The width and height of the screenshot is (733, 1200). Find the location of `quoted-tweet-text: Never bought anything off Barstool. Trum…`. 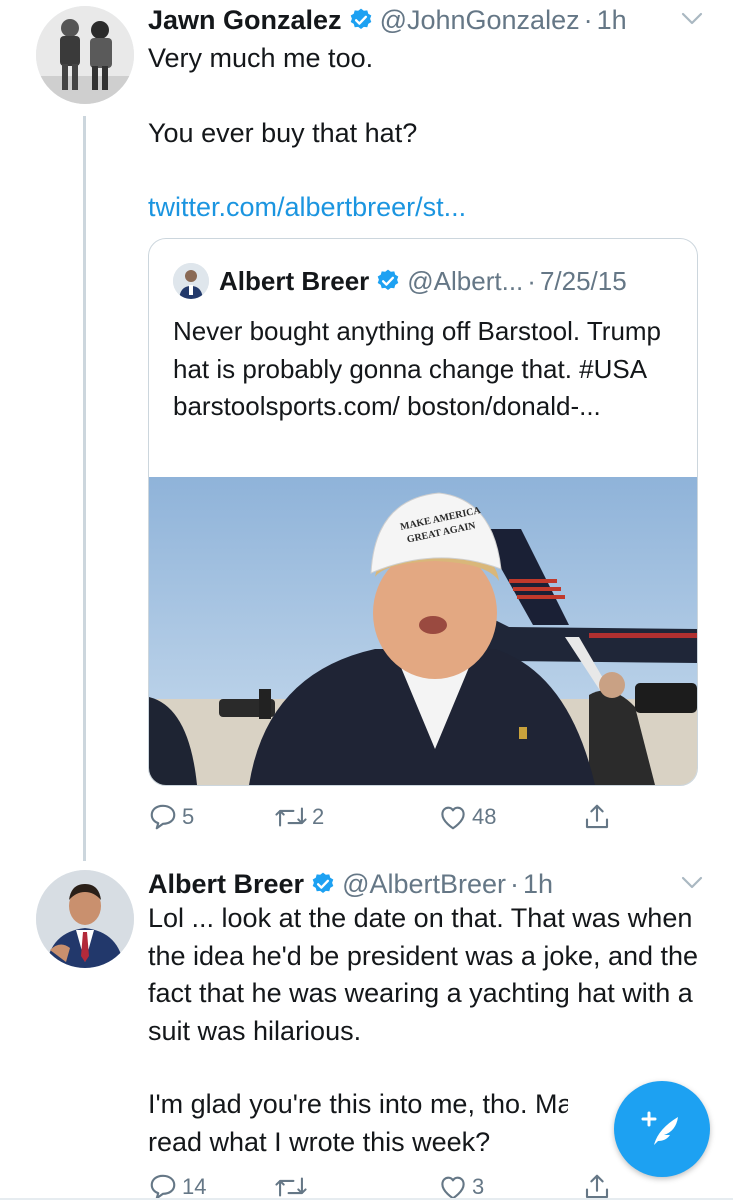

quoted-tweet-text: Never bought anything off Barstool. Trum… is located at coordinates (417, 368).